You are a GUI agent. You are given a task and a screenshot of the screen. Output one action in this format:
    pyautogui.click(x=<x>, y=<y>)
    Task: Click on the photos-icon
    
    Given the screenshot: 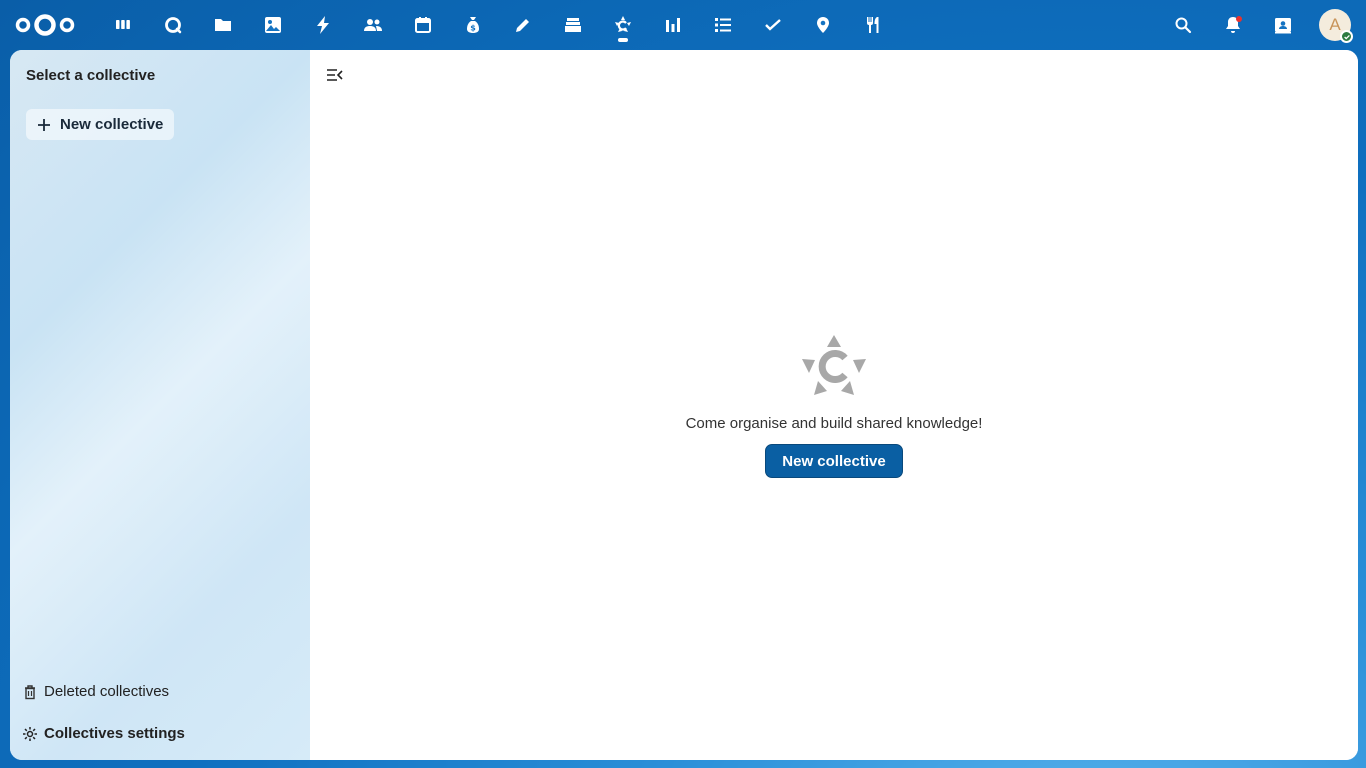 What is the action you would take?
    pyautogui.click(x=273, y=25)
    